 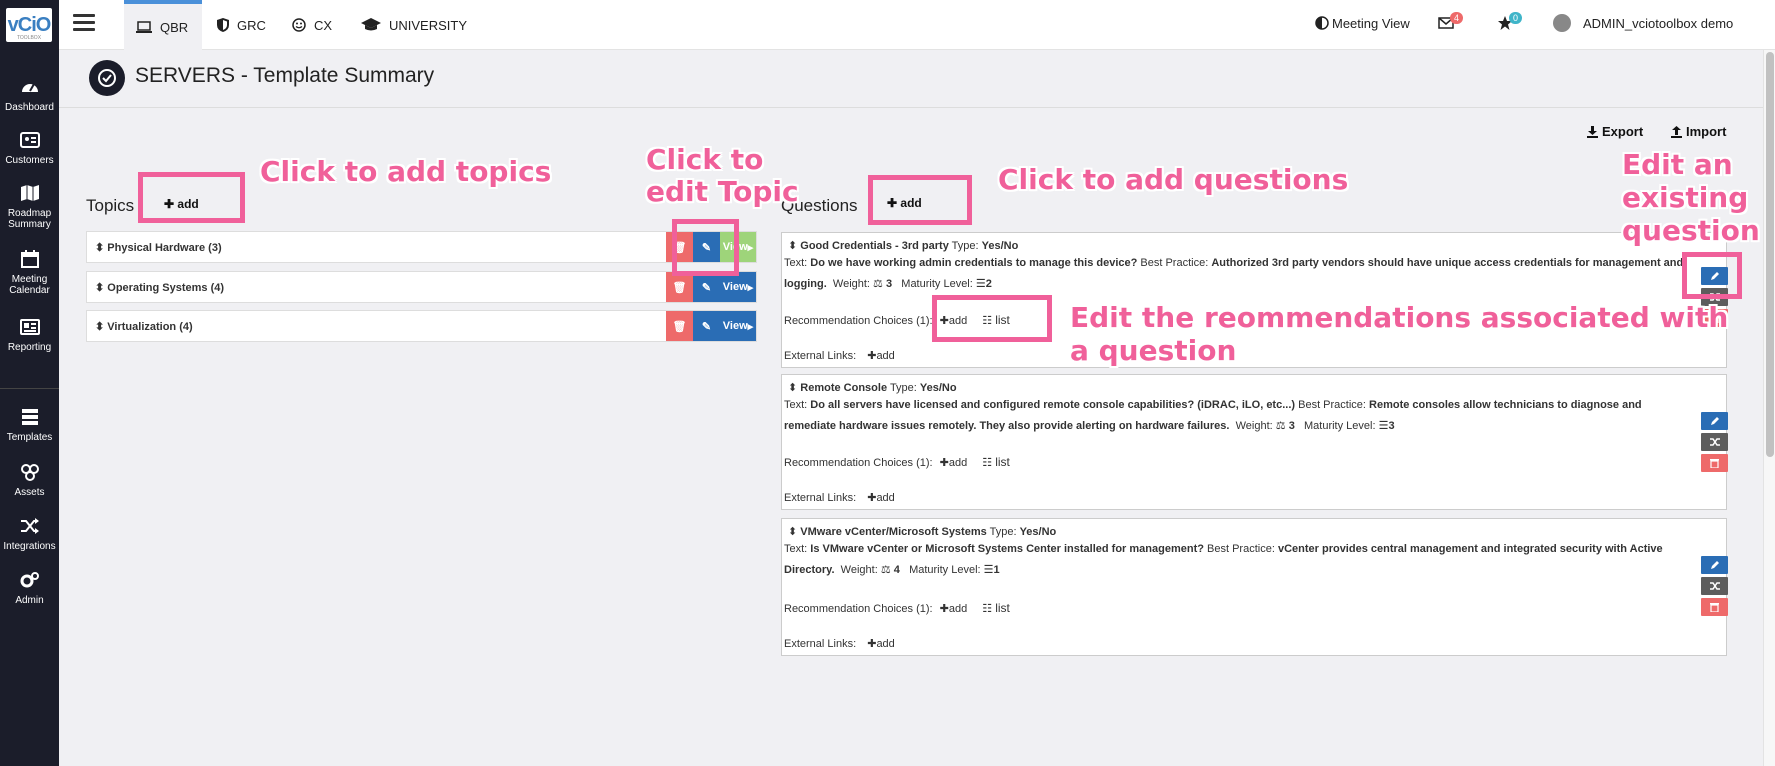 I want to click on topic-row: ⬍ Virtualization (4) 🗑 ✎ View ▸, so click(x=421, y=326).